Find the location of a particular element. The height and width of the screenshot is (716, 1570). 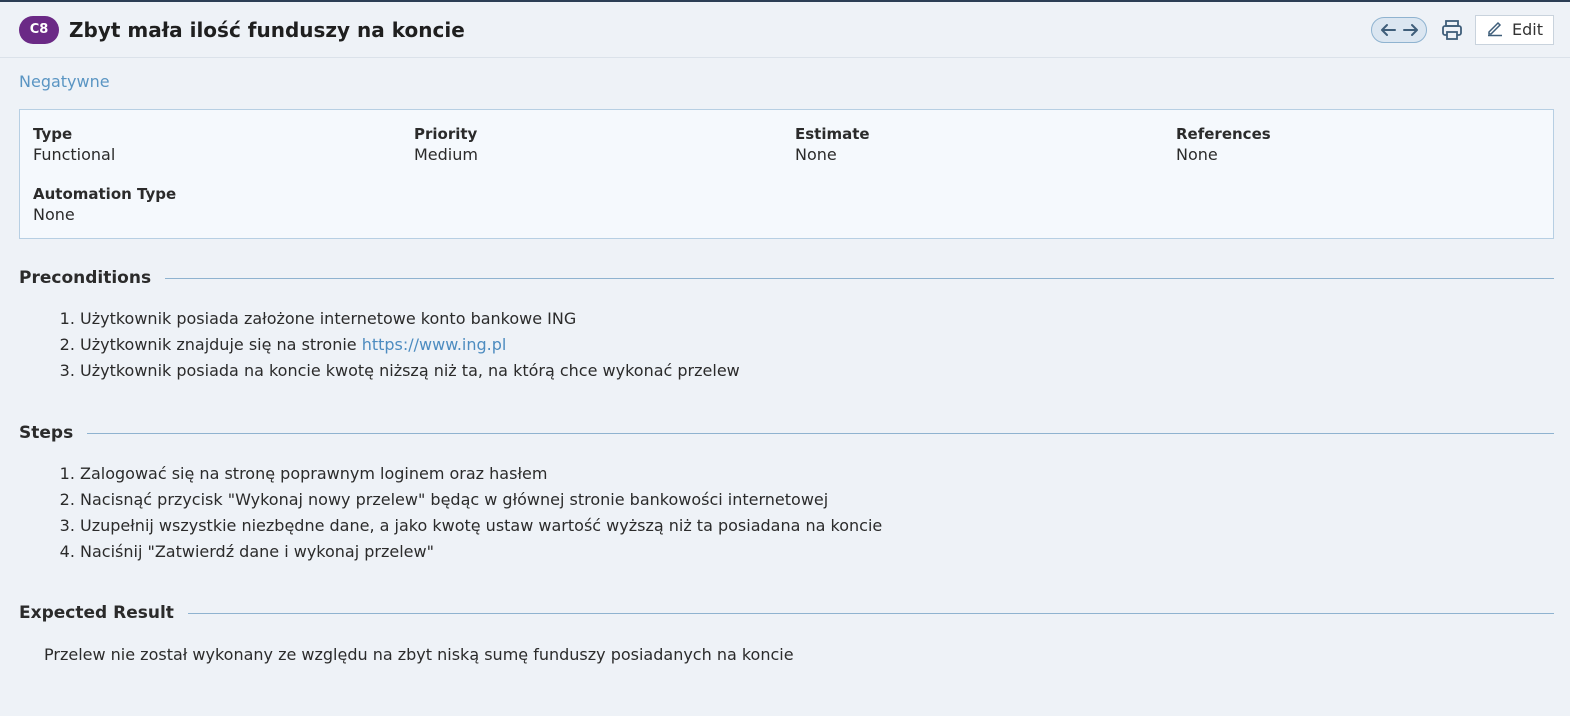

prop-label: Estimate is located at coordinates (832, 134).